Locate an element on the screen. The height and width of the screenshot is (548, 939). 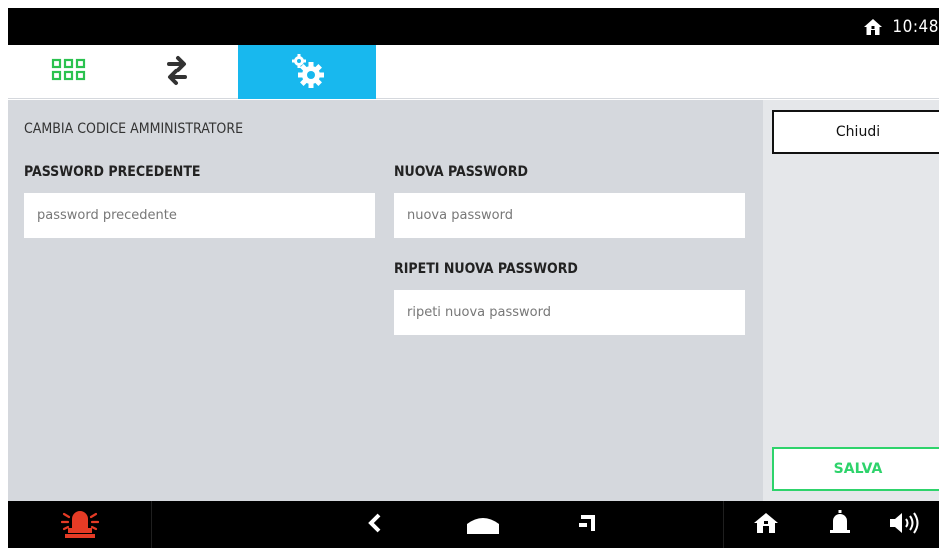
recents-icon is located at coordinates (588, 525).